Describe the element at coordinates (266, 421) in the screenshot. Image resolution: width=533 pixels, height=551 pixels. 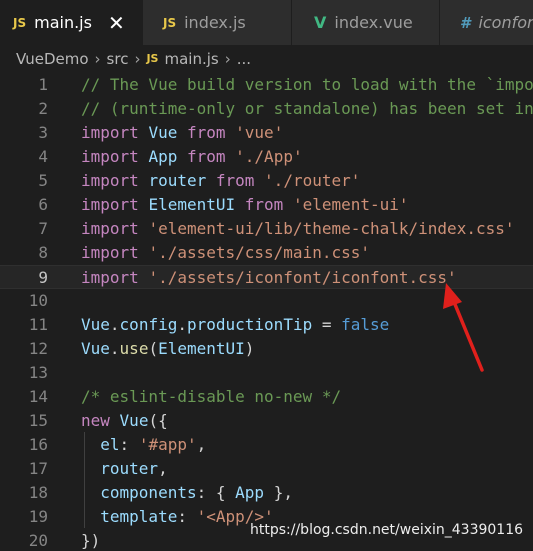
I see `code-line: 15 new Vue({` at that location.